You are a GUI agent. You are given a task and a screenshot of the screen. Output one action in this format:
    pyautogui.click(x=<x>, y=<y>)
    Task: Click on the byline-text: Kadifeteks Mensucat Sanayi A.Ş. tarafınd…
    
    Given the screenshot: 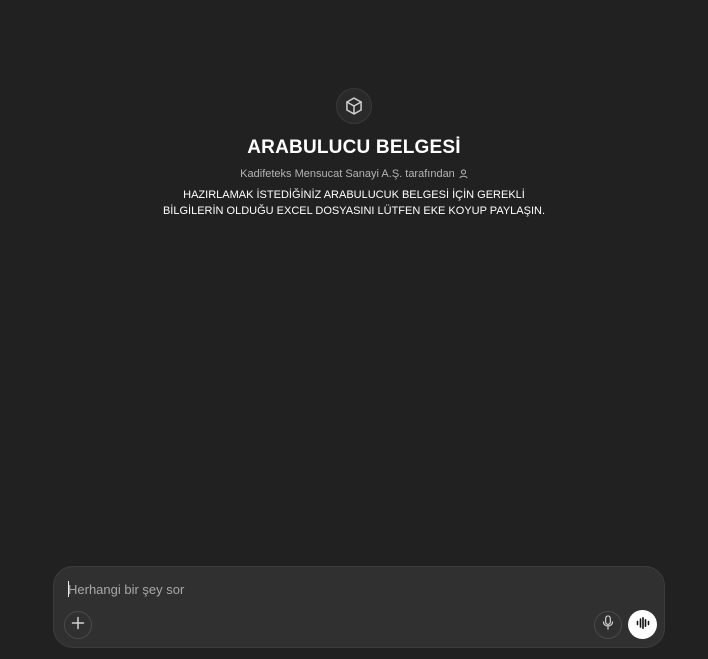 What is the action you would take?
    pyautogui.click(x=347, y=174)
    